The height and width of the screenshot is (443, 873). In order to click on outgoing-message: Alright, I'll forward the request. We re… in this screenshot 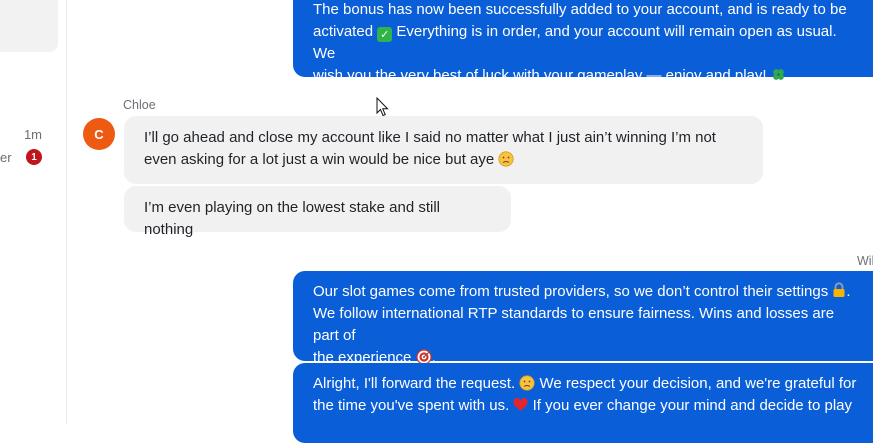, I will do `click(583, 403)`.